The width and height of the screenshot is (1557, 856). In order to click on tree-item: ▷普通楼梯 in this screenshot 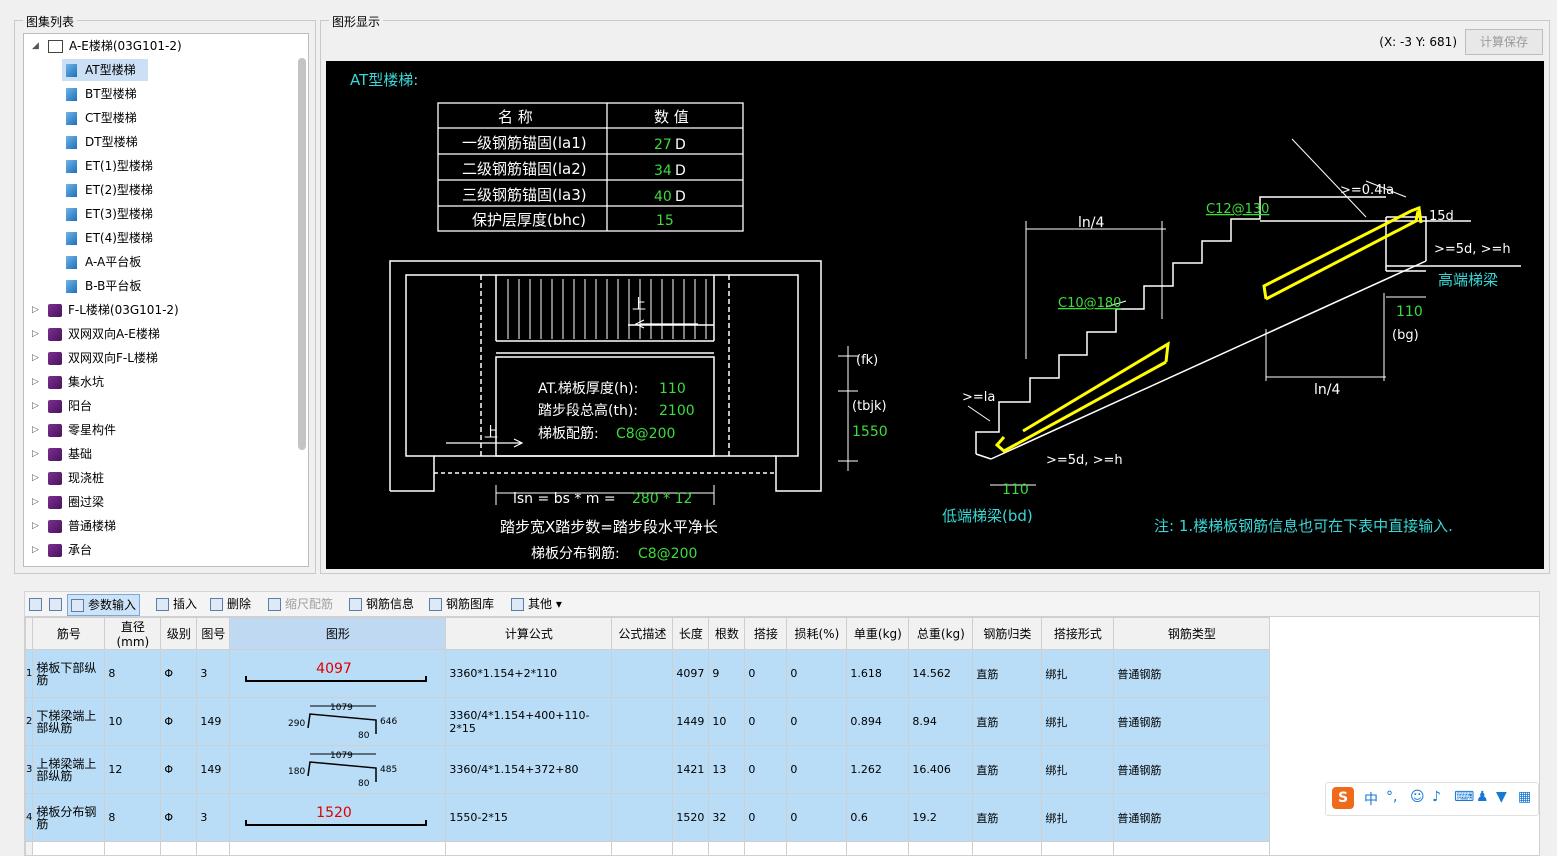, I will do `click(74, 526)`.